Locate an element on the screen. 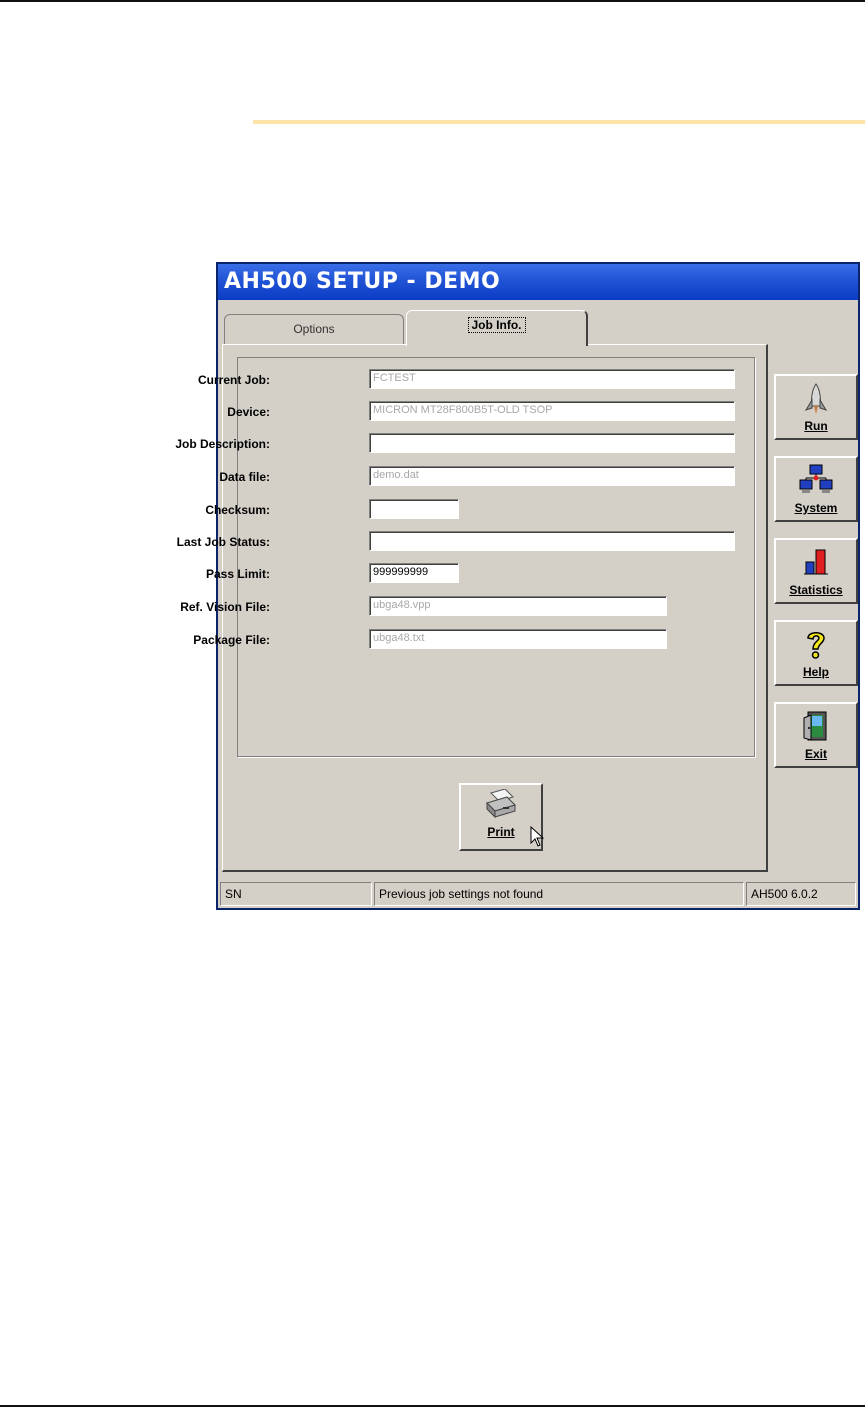 The width and height of the screenshot is (865, 1407). device-field: MICRON MT28F800B5T-OLD TSOP is located at coordinates (552, 411).